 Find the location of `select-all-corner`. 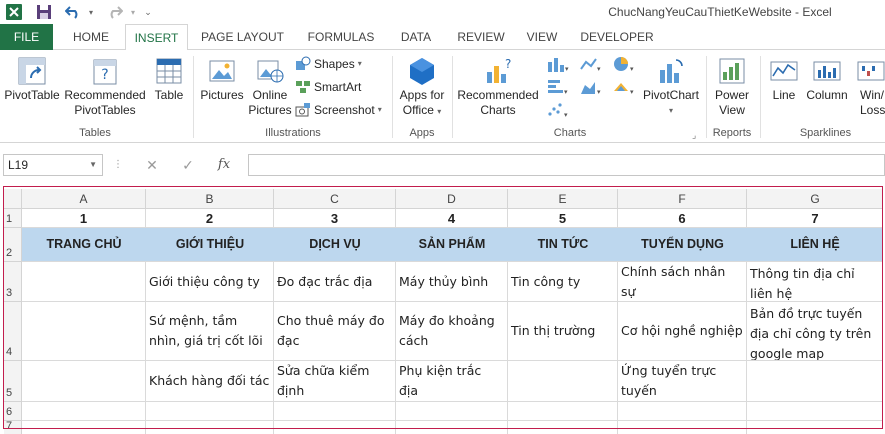

select-all-corner is located at coordinates (13, 199).